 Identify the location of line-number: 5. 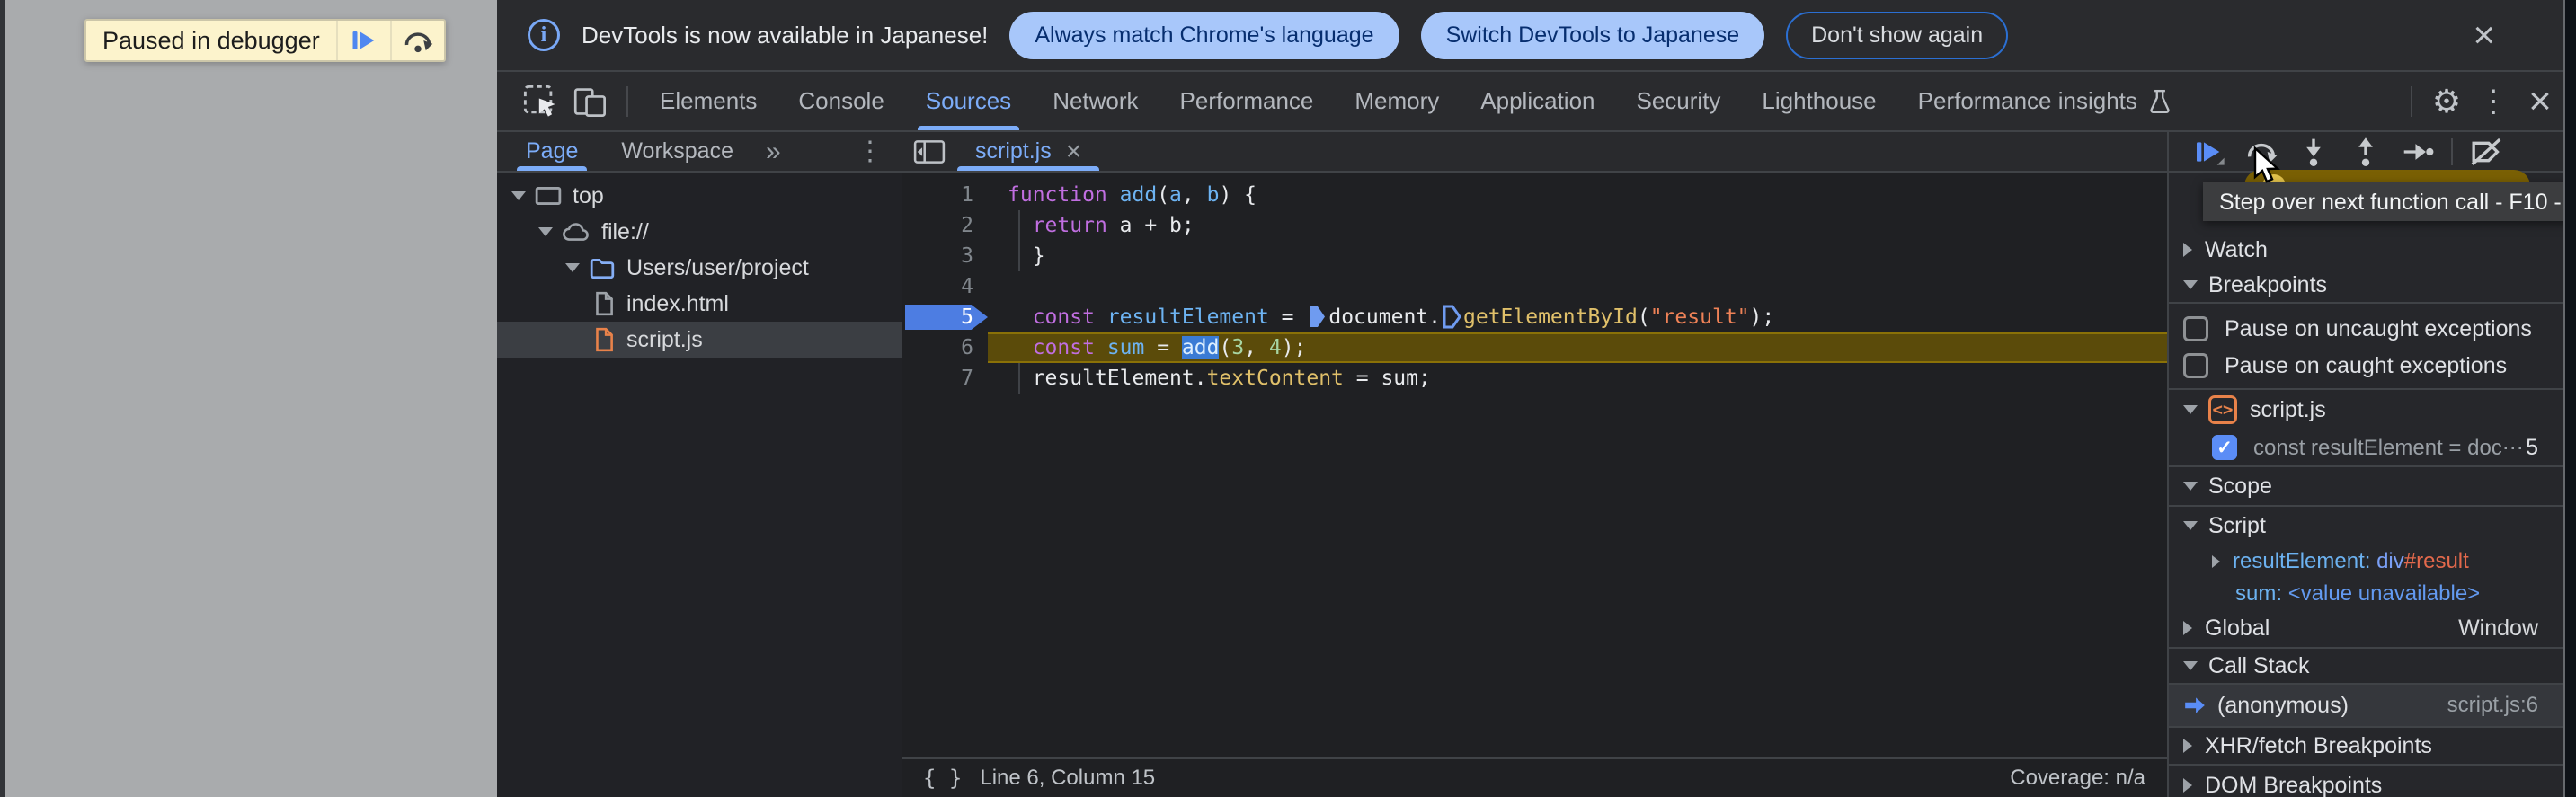
(967, 317).